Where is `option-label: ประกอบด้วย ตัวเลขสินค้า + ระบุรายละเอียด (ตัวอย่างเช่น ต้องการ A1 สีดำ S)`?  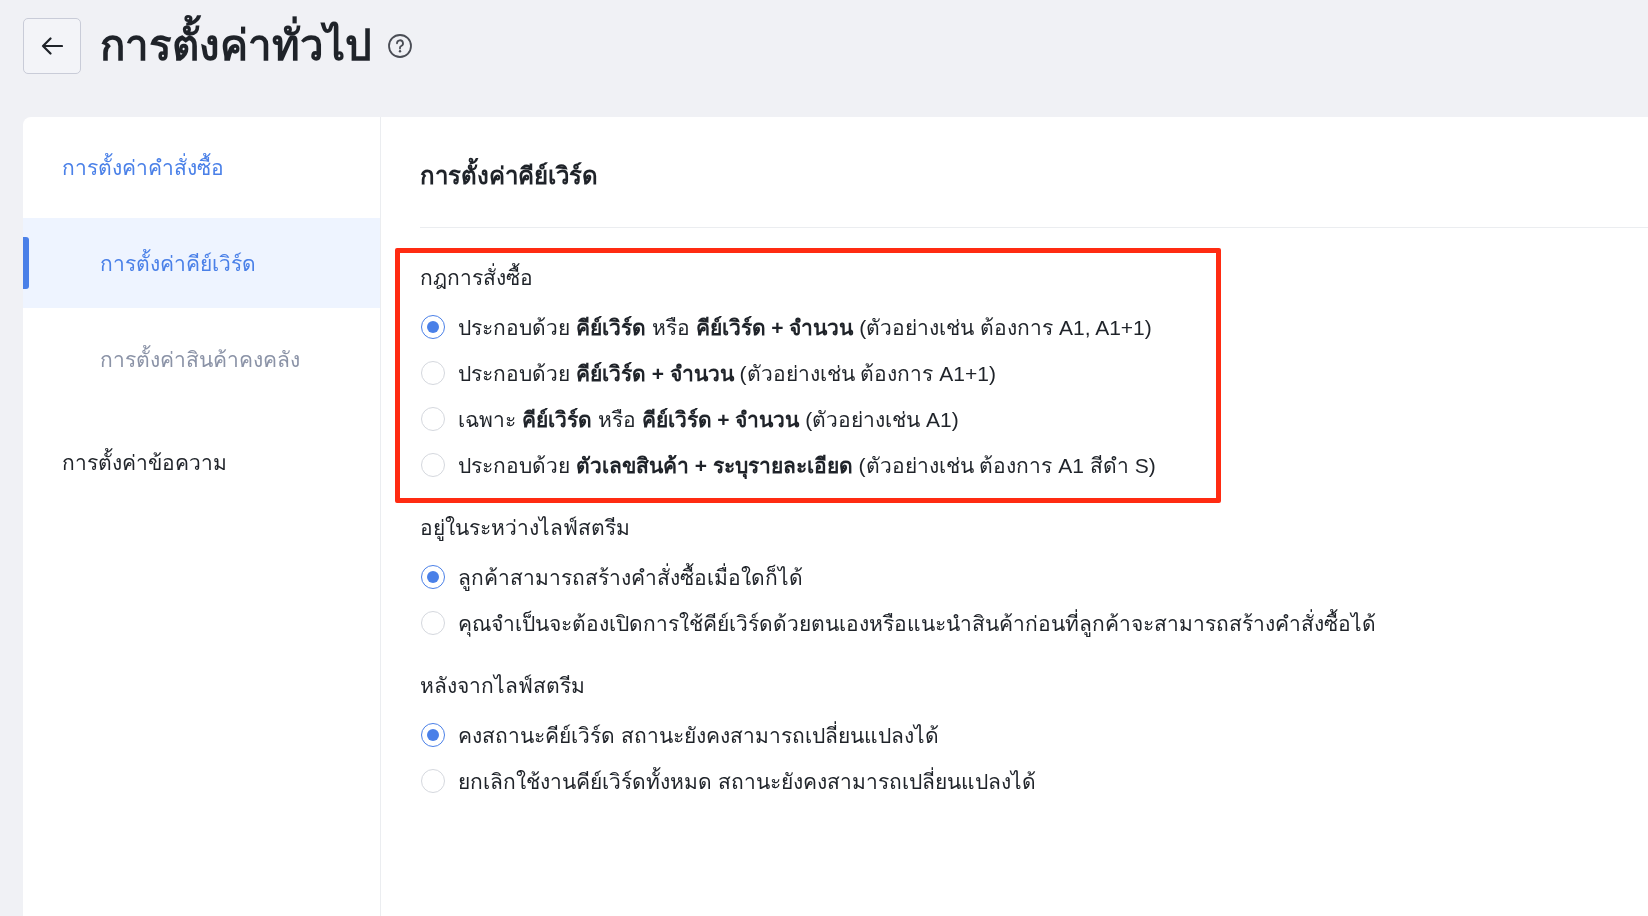
option-label: ประกอบด้วย ตัวเลขสินค้า + ระบุรายละเอียด (ตัวอย่างเช่น ต้องการ A1 สีดำ S) is located at coordinates (807, 465).